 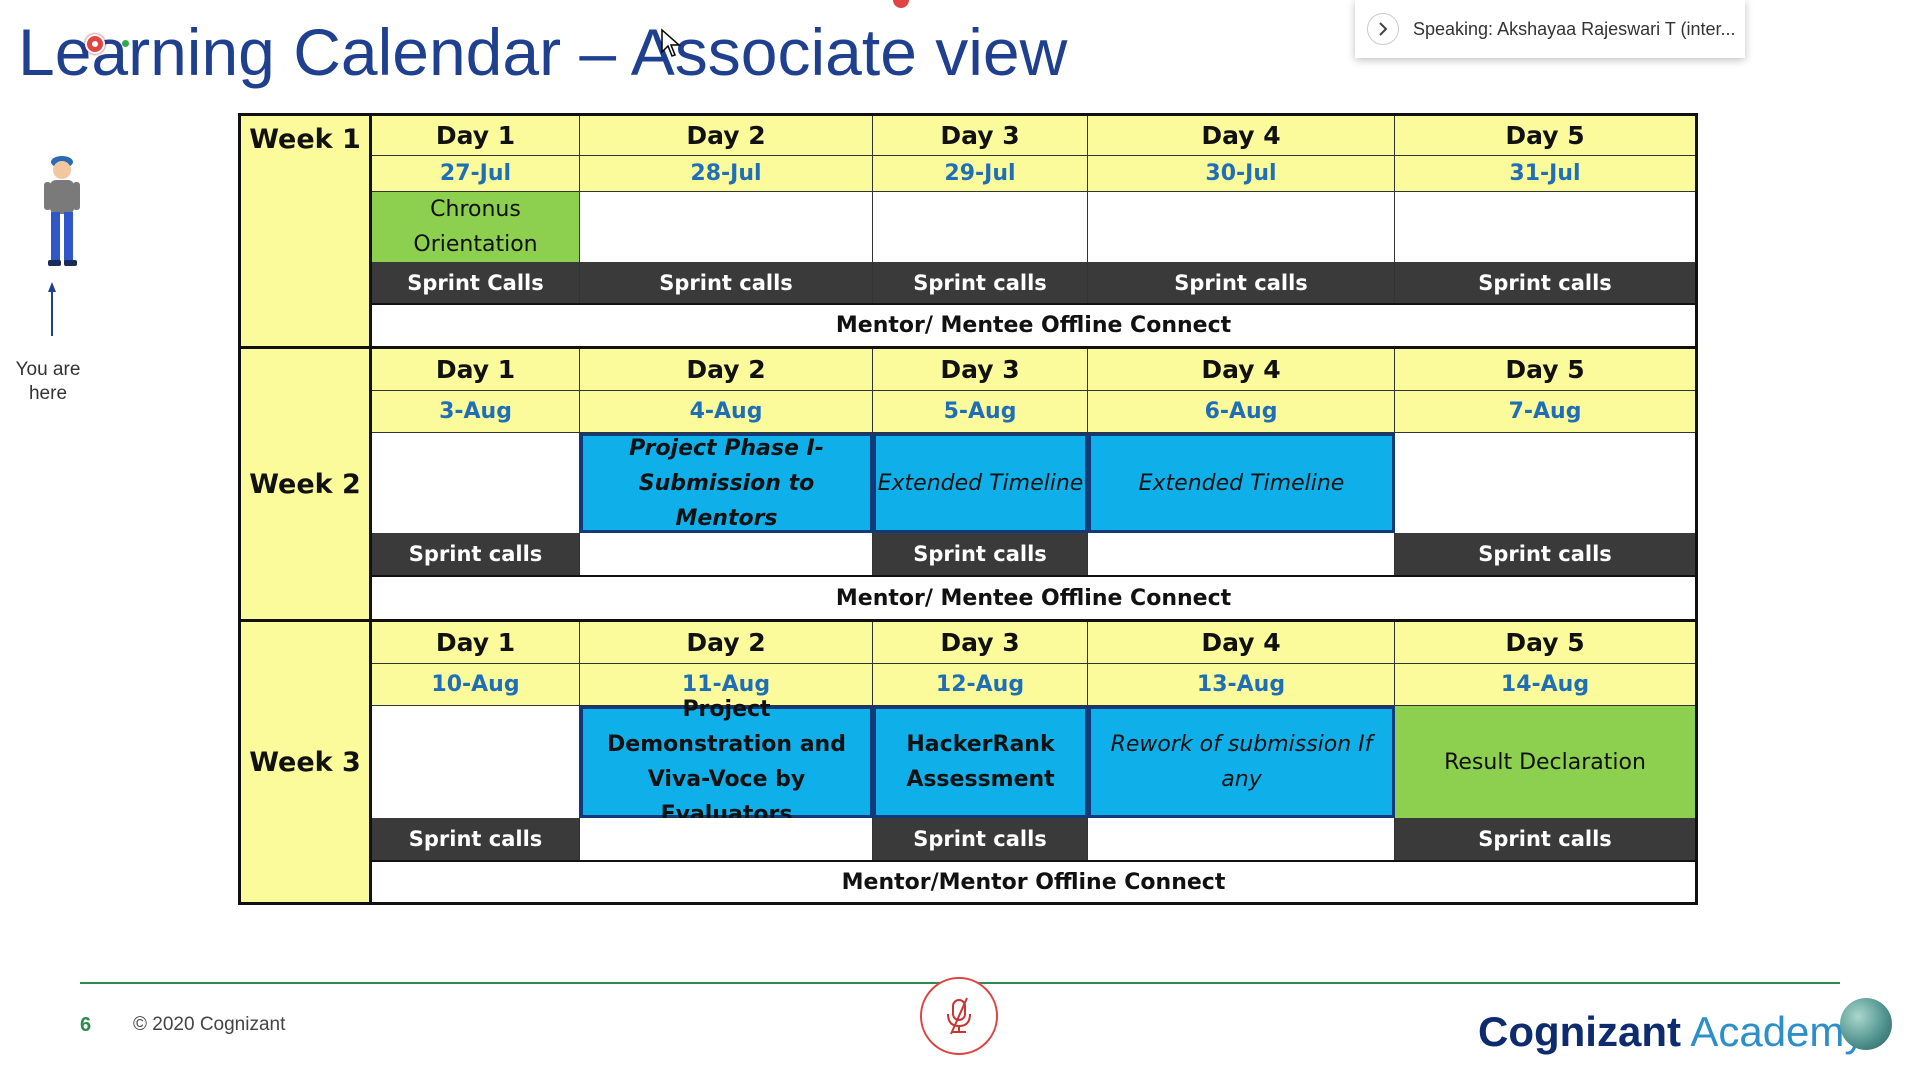 What do you see at coordinates (306, 485) in the screenshot?
I see `week-label: Week 2` at bounding box center [306, 485].